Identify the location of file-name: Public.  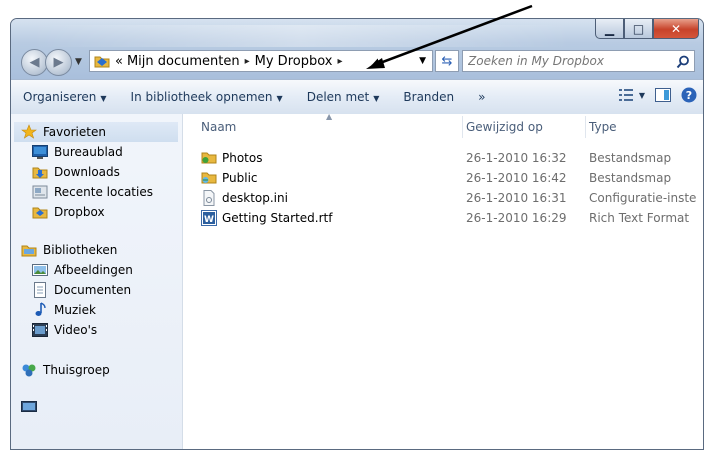
(240, 178).